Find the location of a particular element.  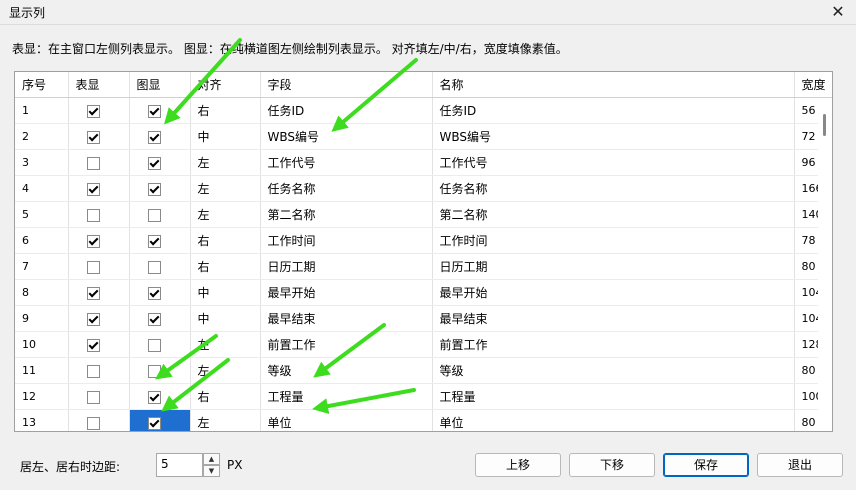

name-cell: 任务名称 is located at coordinates (613, 188).